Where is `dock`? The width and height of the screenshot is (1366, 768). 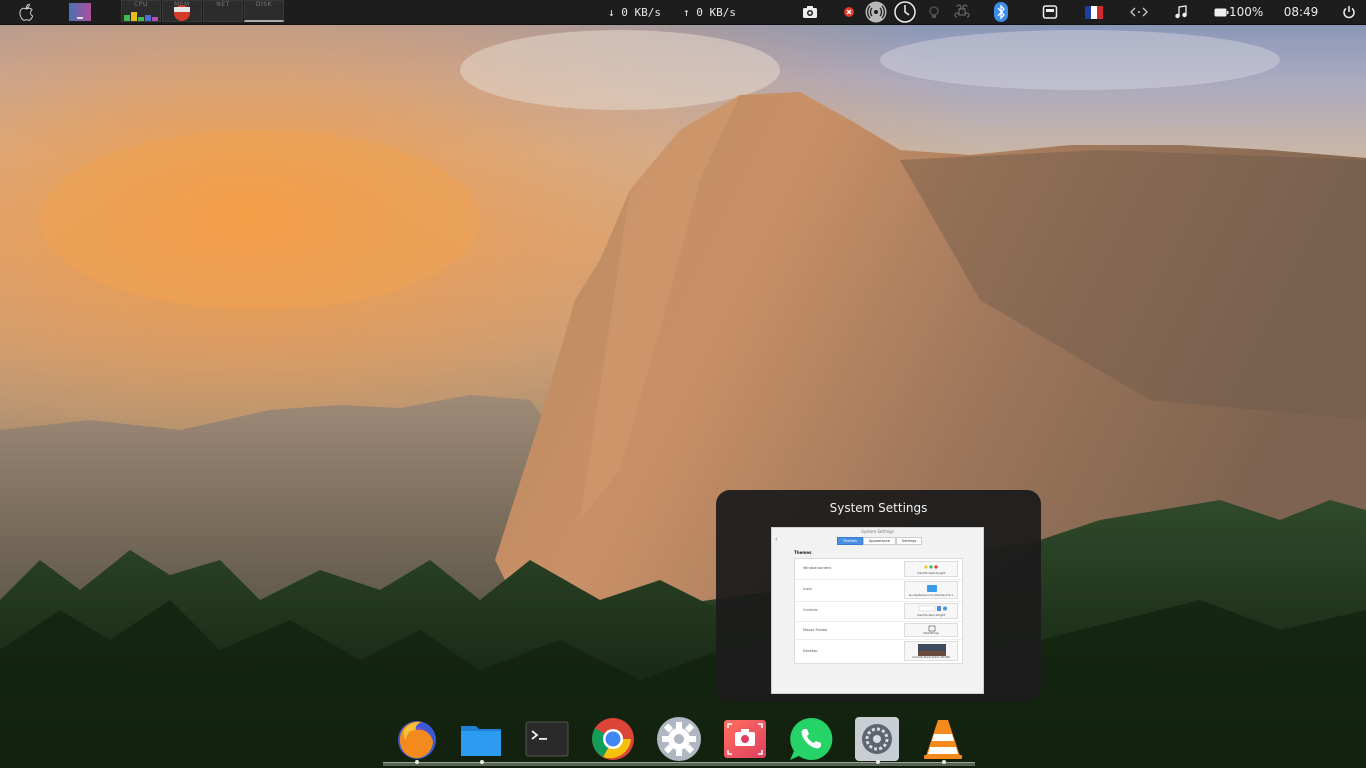 dock is located at coordinates (679, 764).